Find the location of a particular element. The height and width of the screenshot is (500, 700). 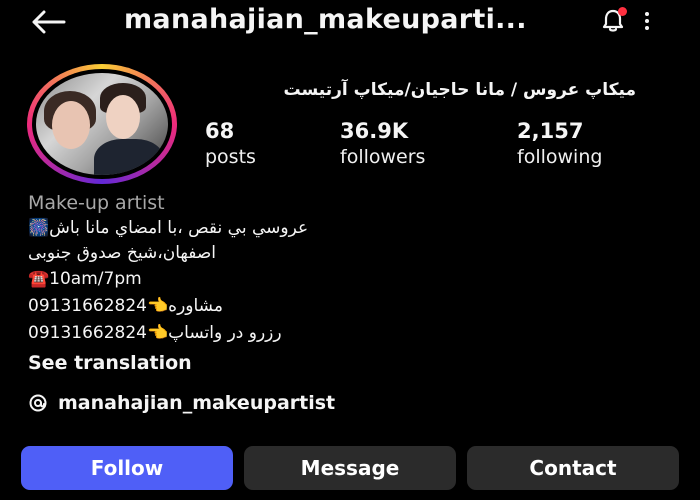

posts-count: 68 is located at coordinates (220, 131).